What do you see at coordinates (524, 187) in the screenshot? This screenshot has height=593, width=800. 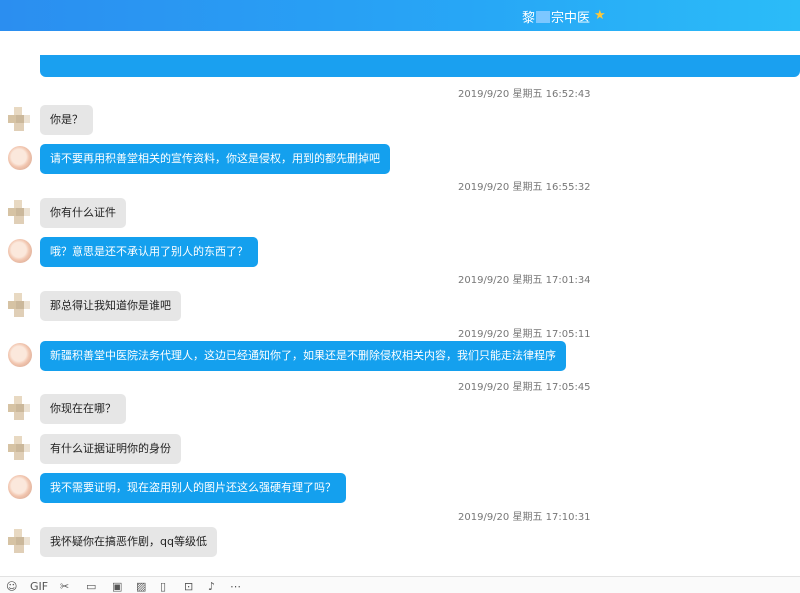 I see `message-timestamp: 2019/9/20 星期五 16:55:32` at bounding box center [524, 187].